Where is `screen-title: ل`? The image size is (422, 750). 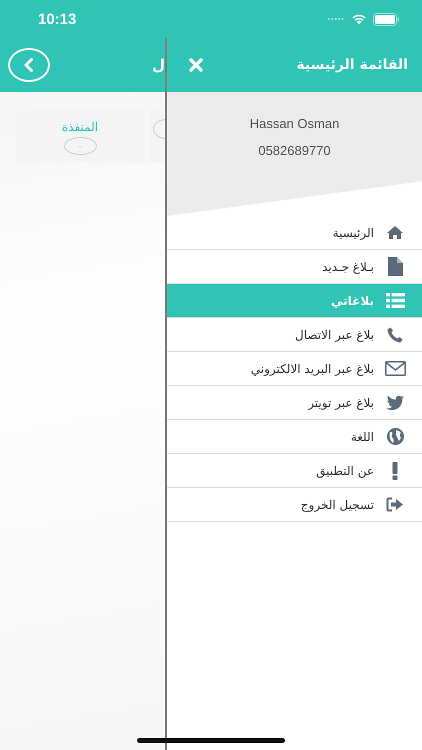 screen-title: ل is located at coordinates (158, 65).